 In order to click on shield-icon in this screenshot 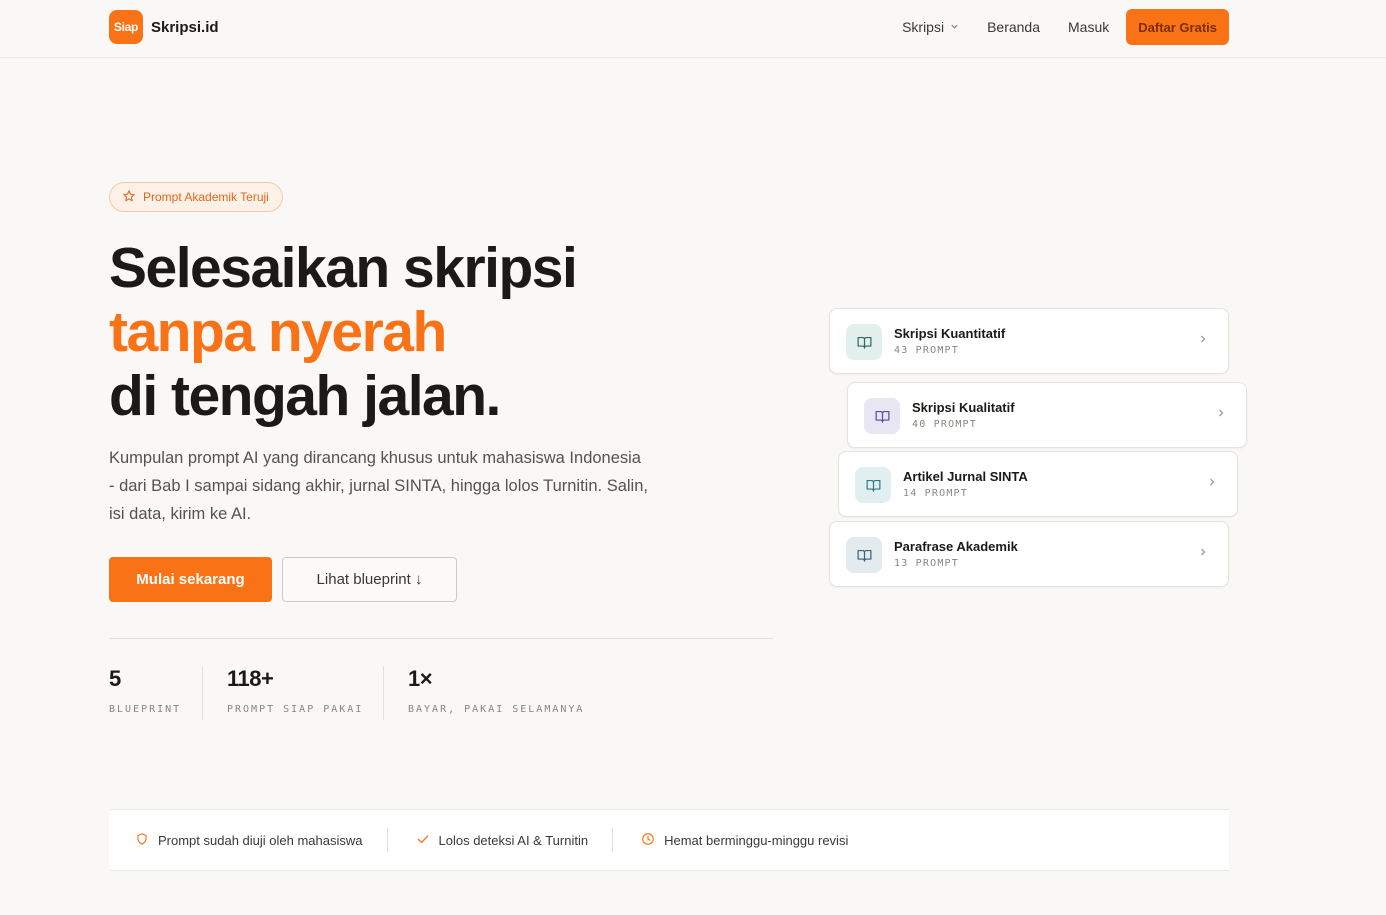, I will do `click(142, 840)`.